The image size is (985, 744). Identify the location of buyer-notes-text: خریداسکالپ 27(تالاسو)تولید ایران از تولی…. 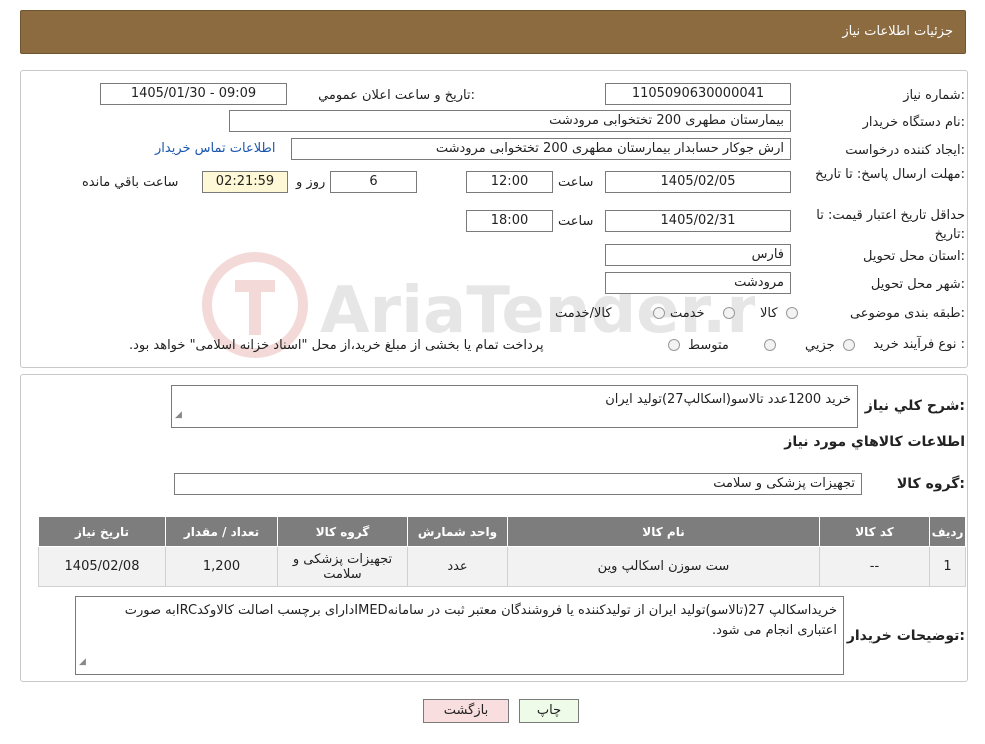
(480, 620).